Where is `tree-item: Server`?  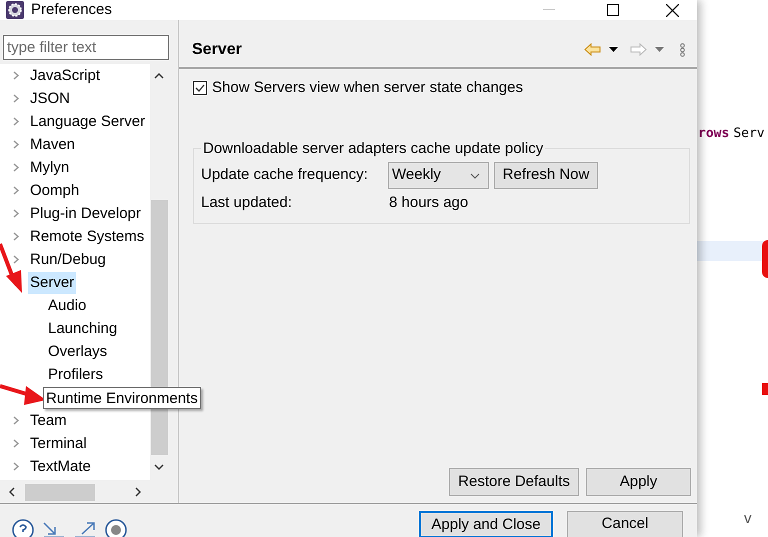
tree-item: Server is located at coordinates (52, 283).